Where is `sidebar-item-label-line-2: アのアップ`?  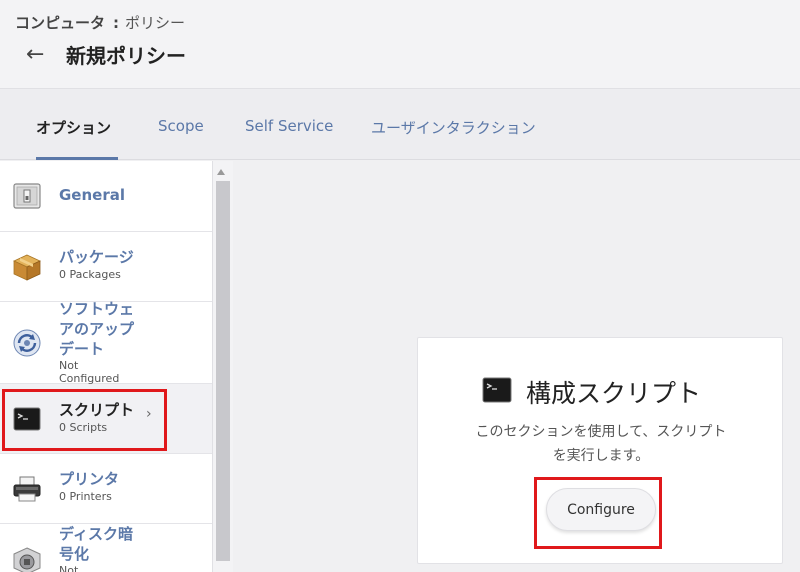
sidebar-item-label-line-2: アのアップ is located at coordinates (97, 329).